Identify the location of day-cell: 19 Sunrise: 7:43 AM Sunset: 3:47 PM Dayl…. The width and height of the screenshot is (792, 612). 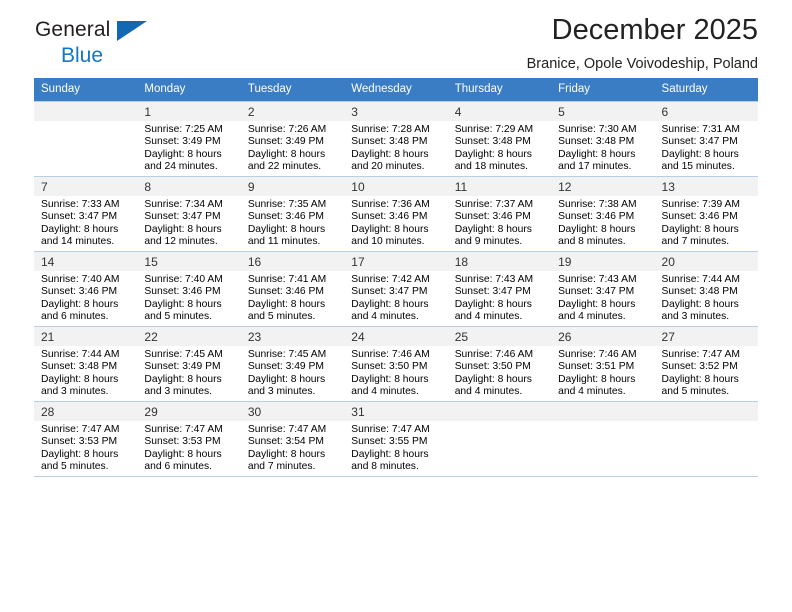
(603, 289).